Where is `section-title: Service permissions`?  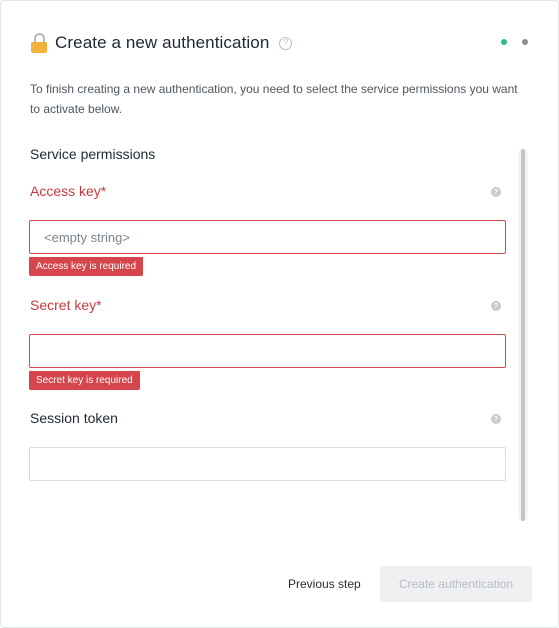 section-title: Service permissions is located at coordinates (93, 154).